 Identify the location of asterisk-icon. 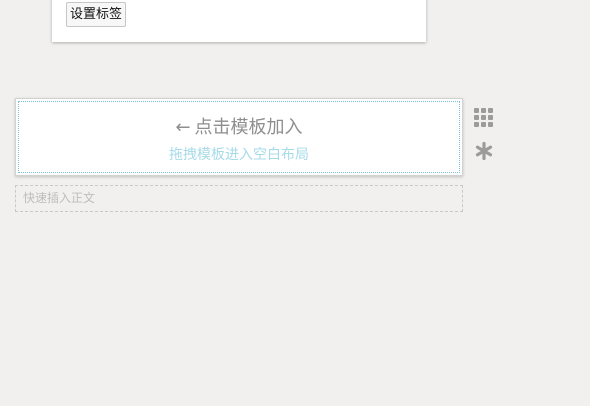
(484, 151).